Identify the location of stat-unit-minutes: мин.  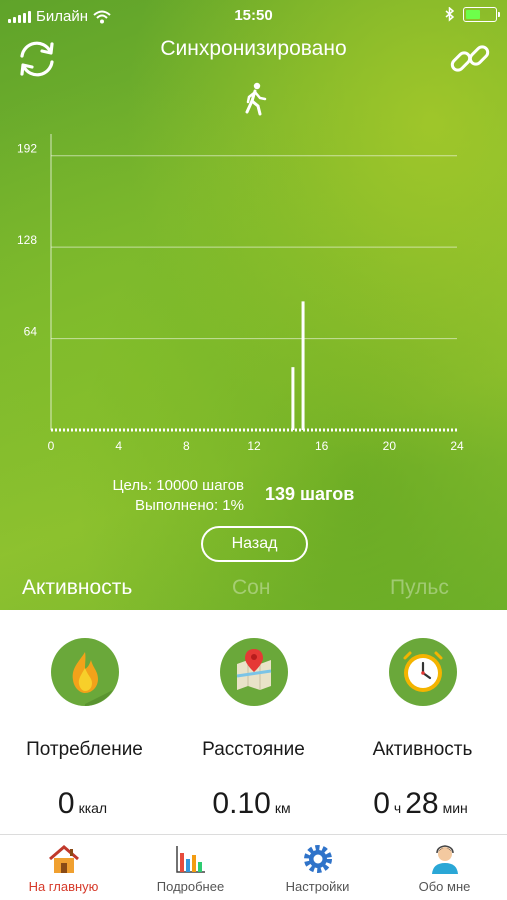
(455, 808).